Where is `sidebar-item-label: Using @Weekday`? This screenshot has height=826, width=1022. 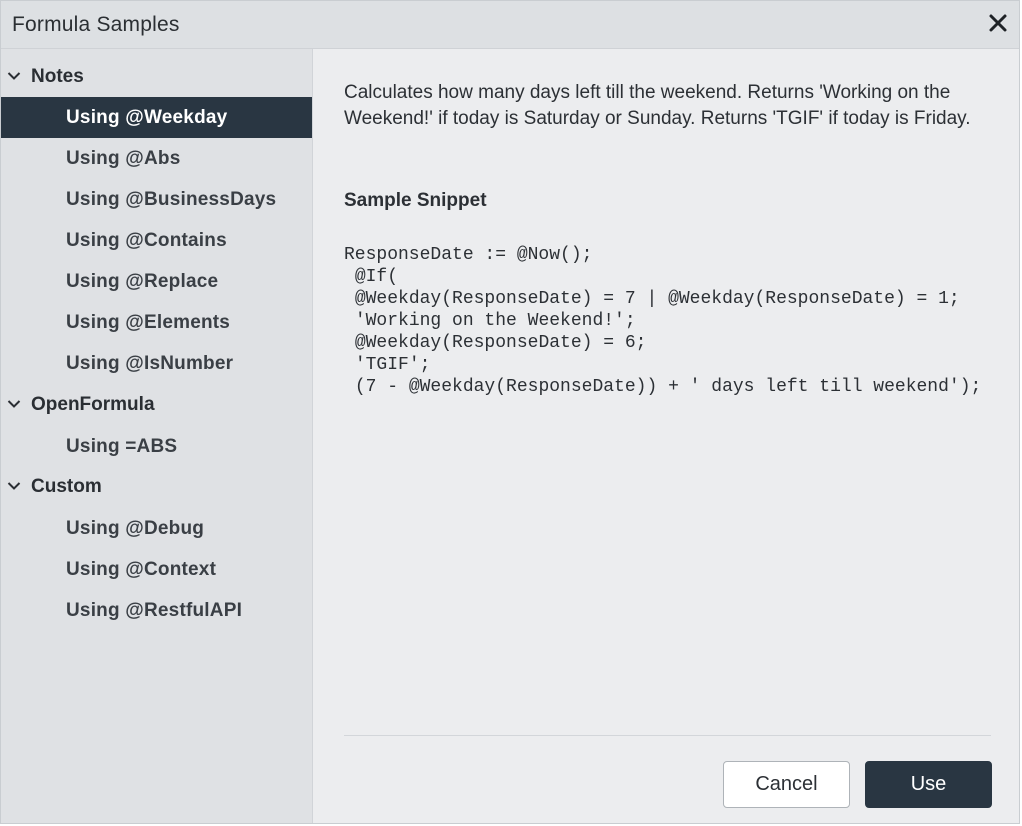
sidebar-item-label: Using @Weekday is located at coordinates (147, 117).